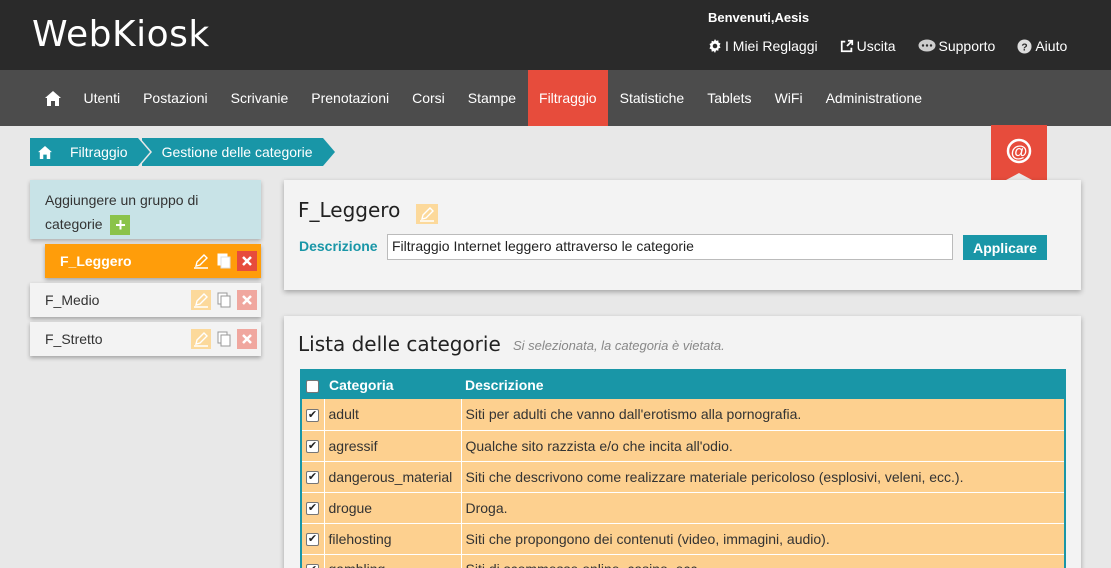  Describe the element at coordinates (788, 98) in the screenshot. I see `nav-item-wifi: WiFi` at that location.